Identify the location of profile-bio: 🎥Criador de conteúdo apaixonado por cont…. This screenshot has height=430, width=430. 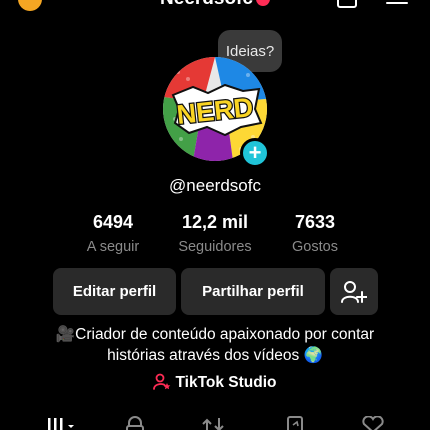
(215, 345).